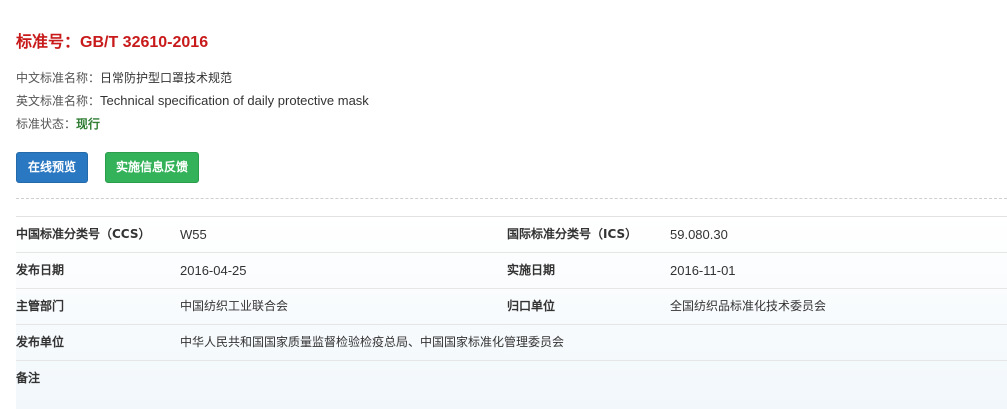  Describe the element at coordinates (40, 342) in the screenshot. I see `issuer-label: 发布单位` at that location.